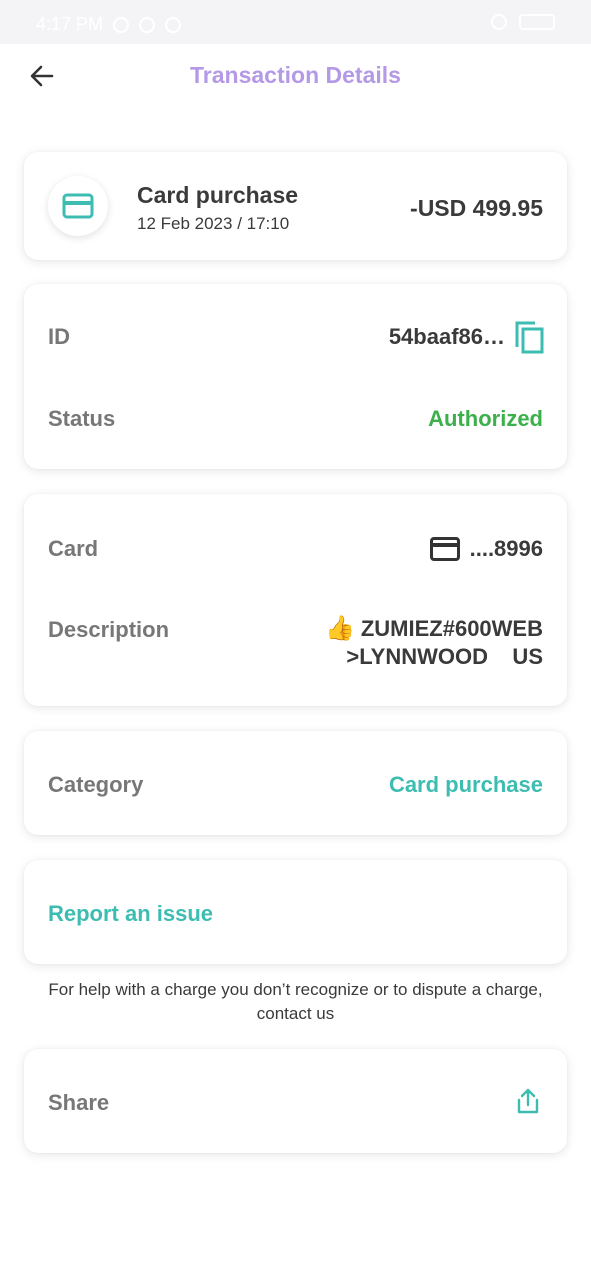 The width and height of the screenshot is (591, 1280). Describe the element at coordinates (528, 1101) in the screenshot. I see `share-icon` at that location.